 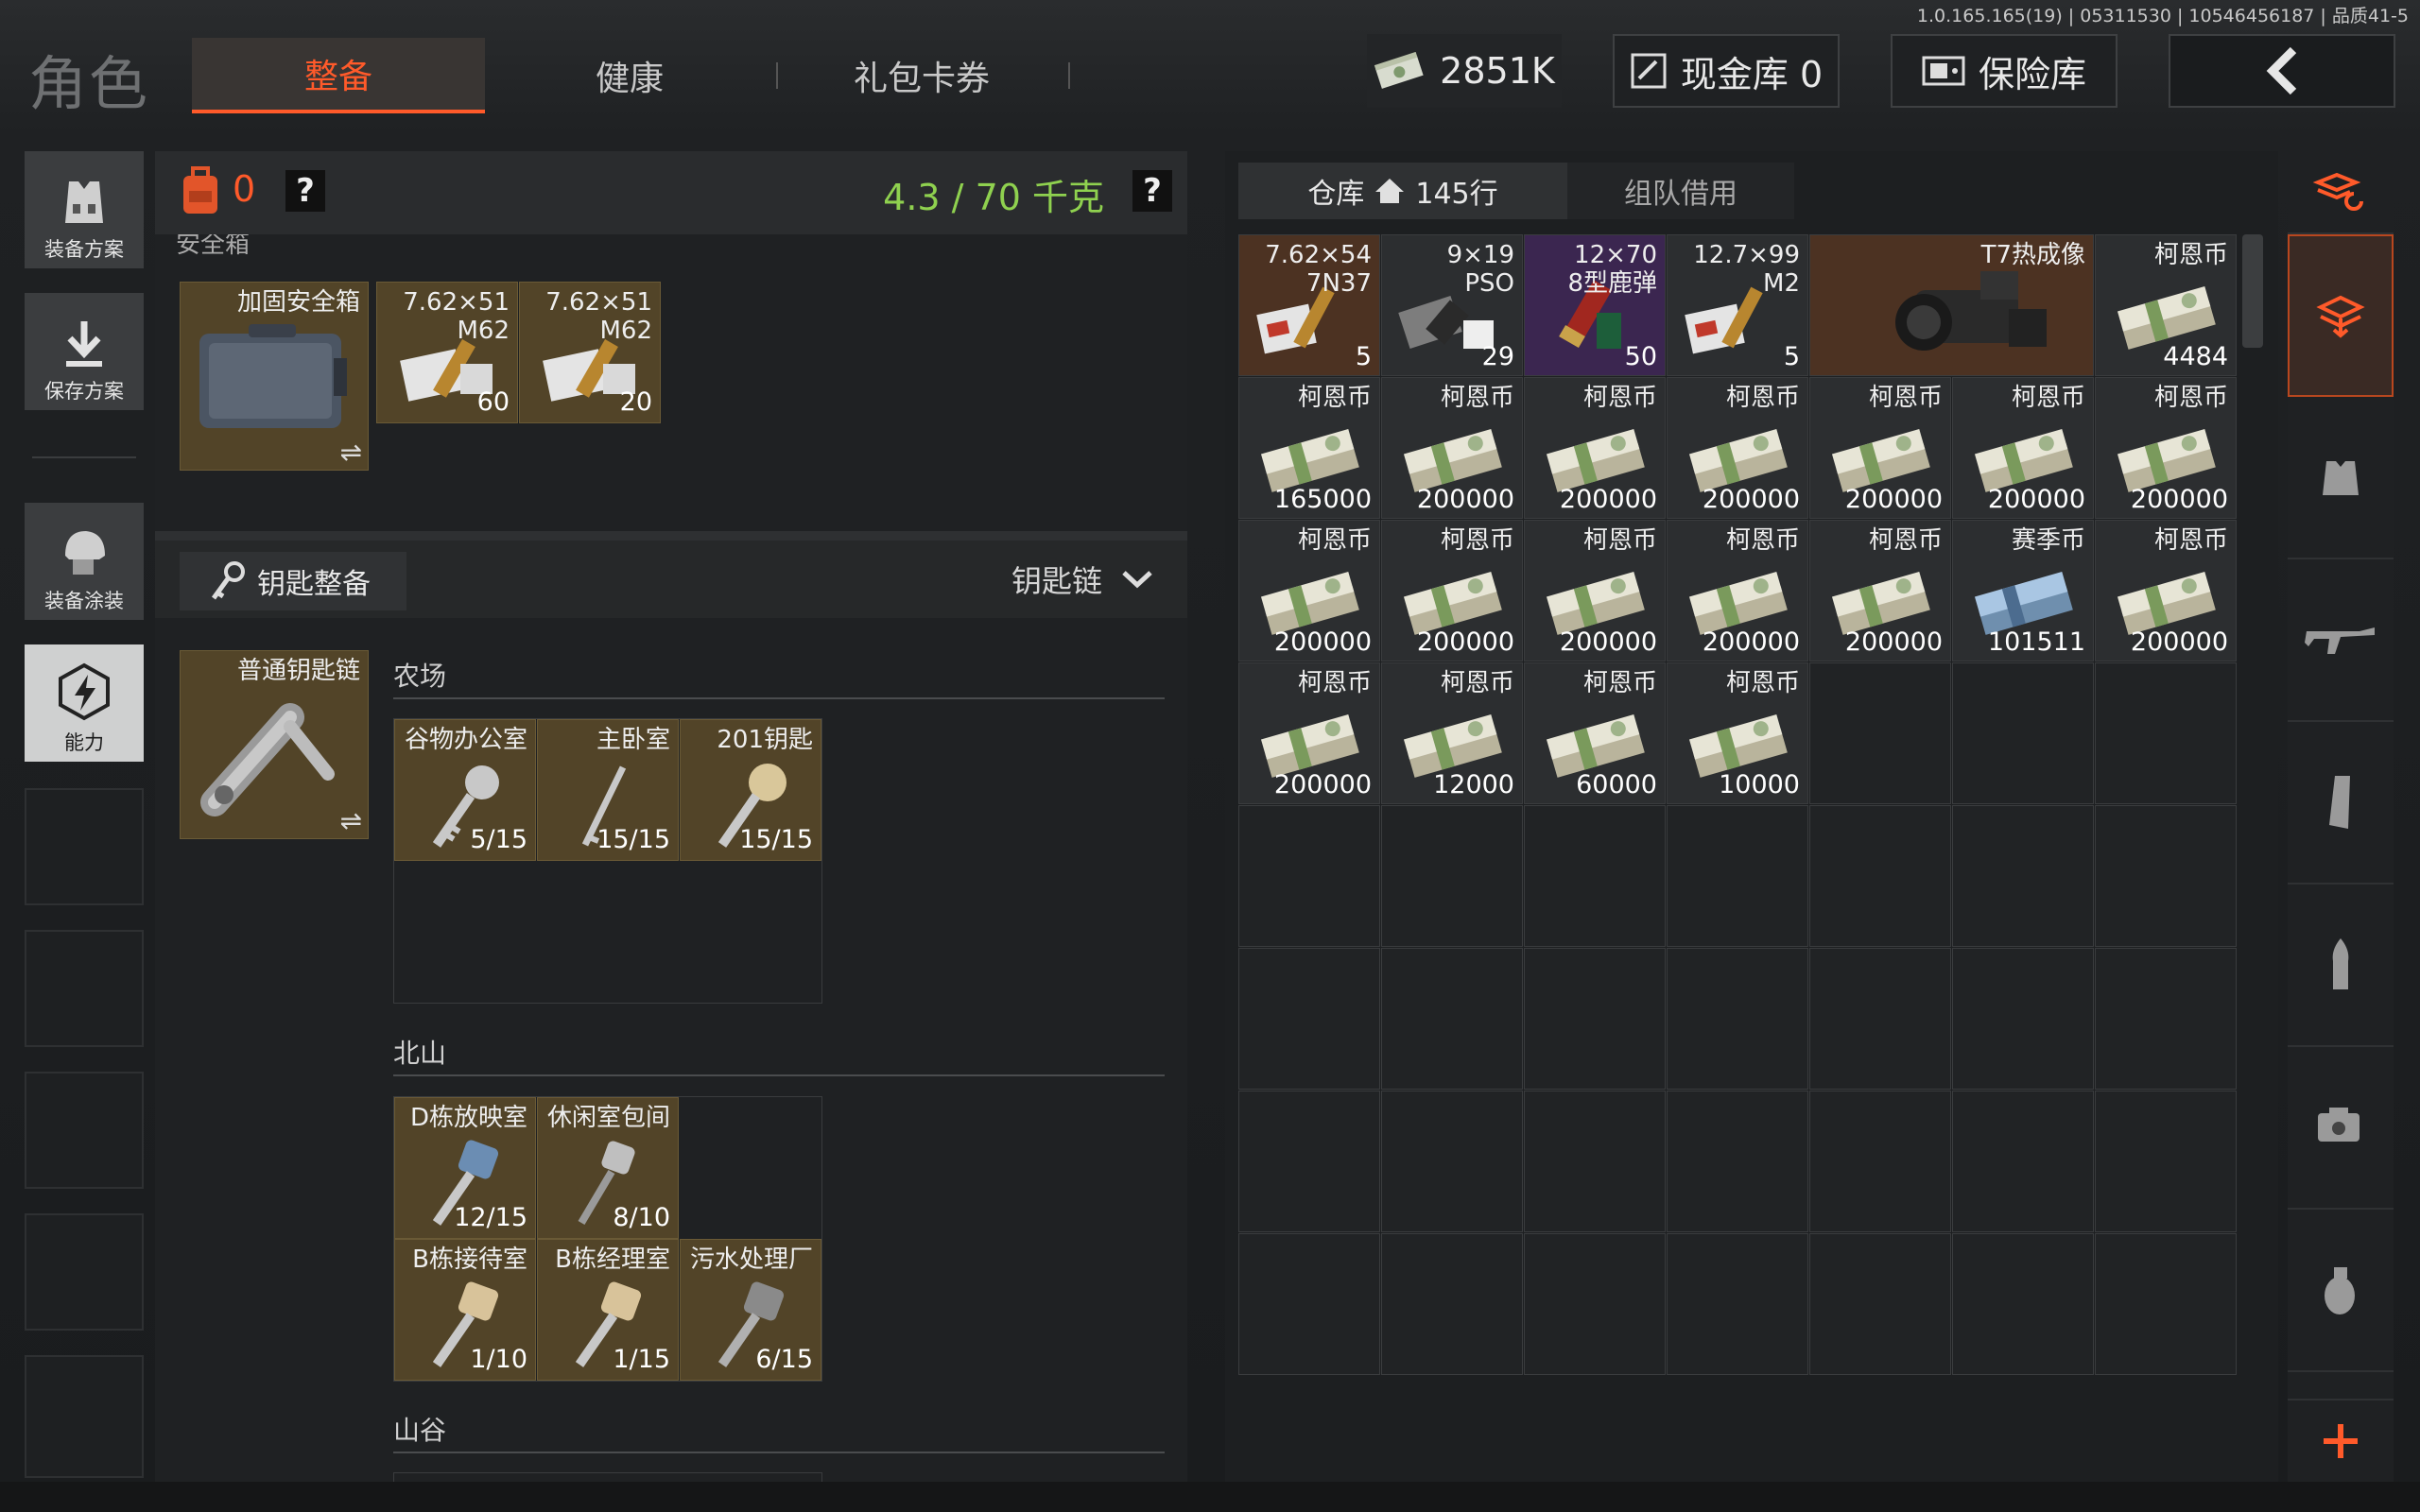 What do you see at coordinates (84, 561) in the screenshot?
I see `sidebar-item-skins: 装备涂装` at bounding box center [84, 561].